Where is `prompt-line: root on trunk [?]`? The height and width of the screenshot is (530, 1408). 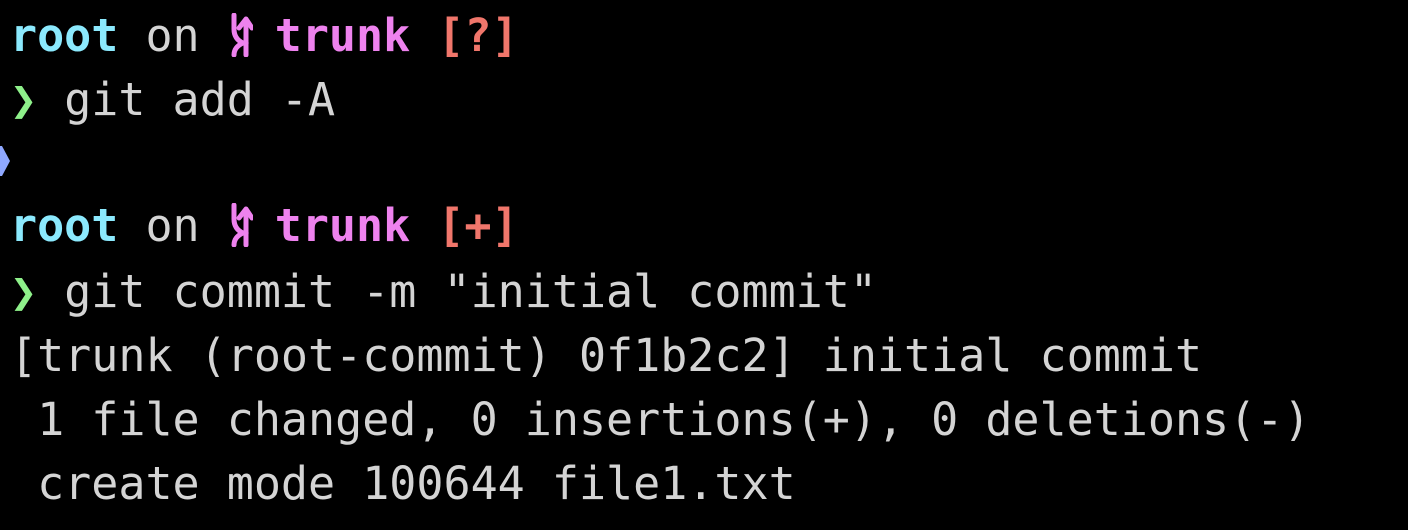 prompt-line: root on trunk [?] is located at coordinates (264, 36).